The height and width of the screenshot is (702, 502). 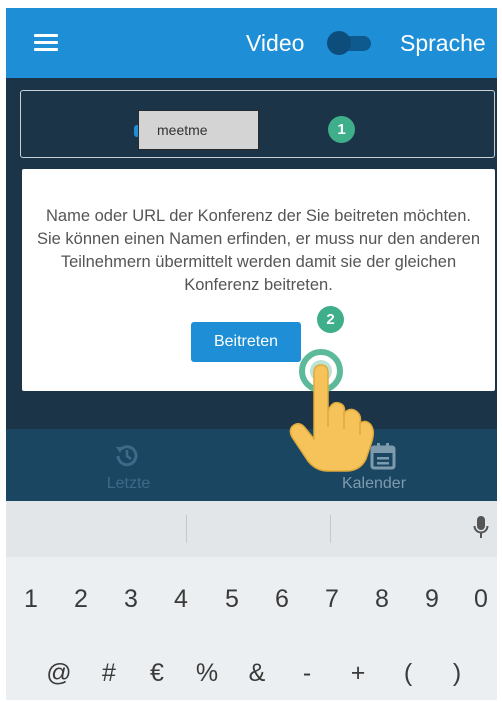 I want to click on key-paren-close: ), so click(x=457, y=673).